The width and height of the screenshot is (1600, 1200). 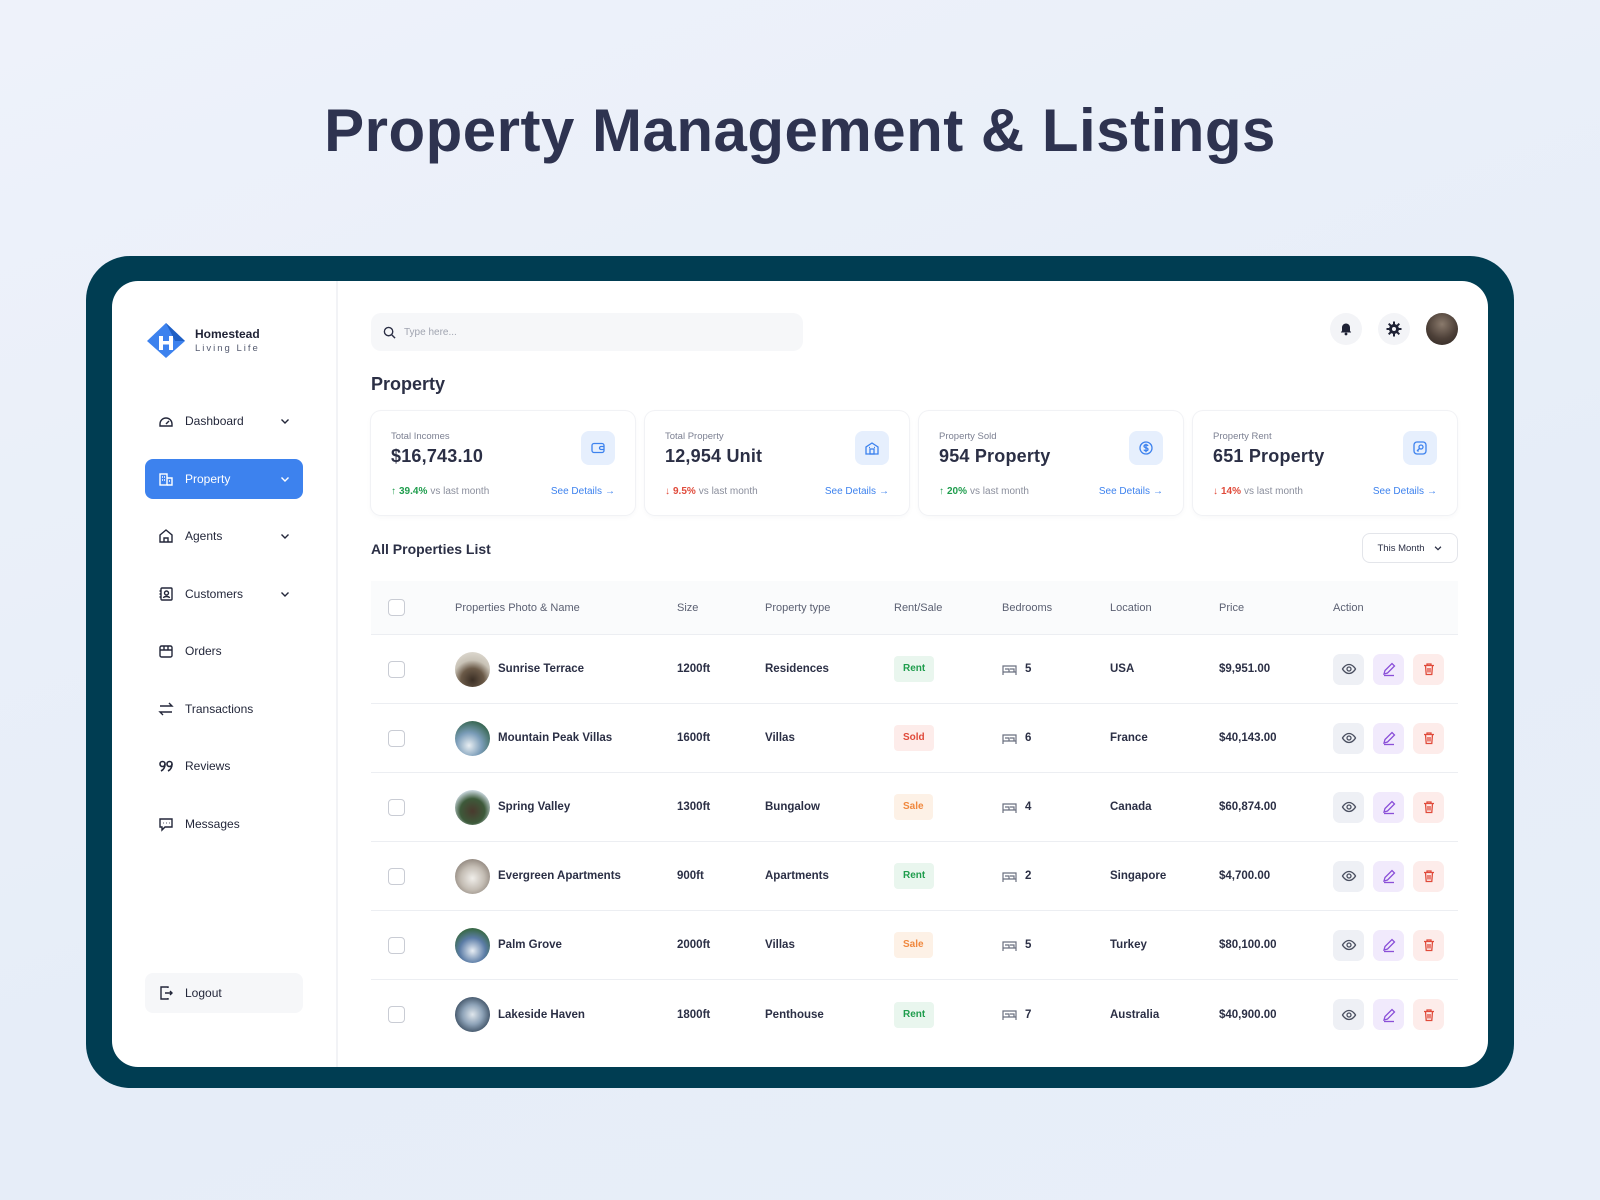 I want to click on sidebar-item-reviews: Reviews, so click(x=224, y=766).